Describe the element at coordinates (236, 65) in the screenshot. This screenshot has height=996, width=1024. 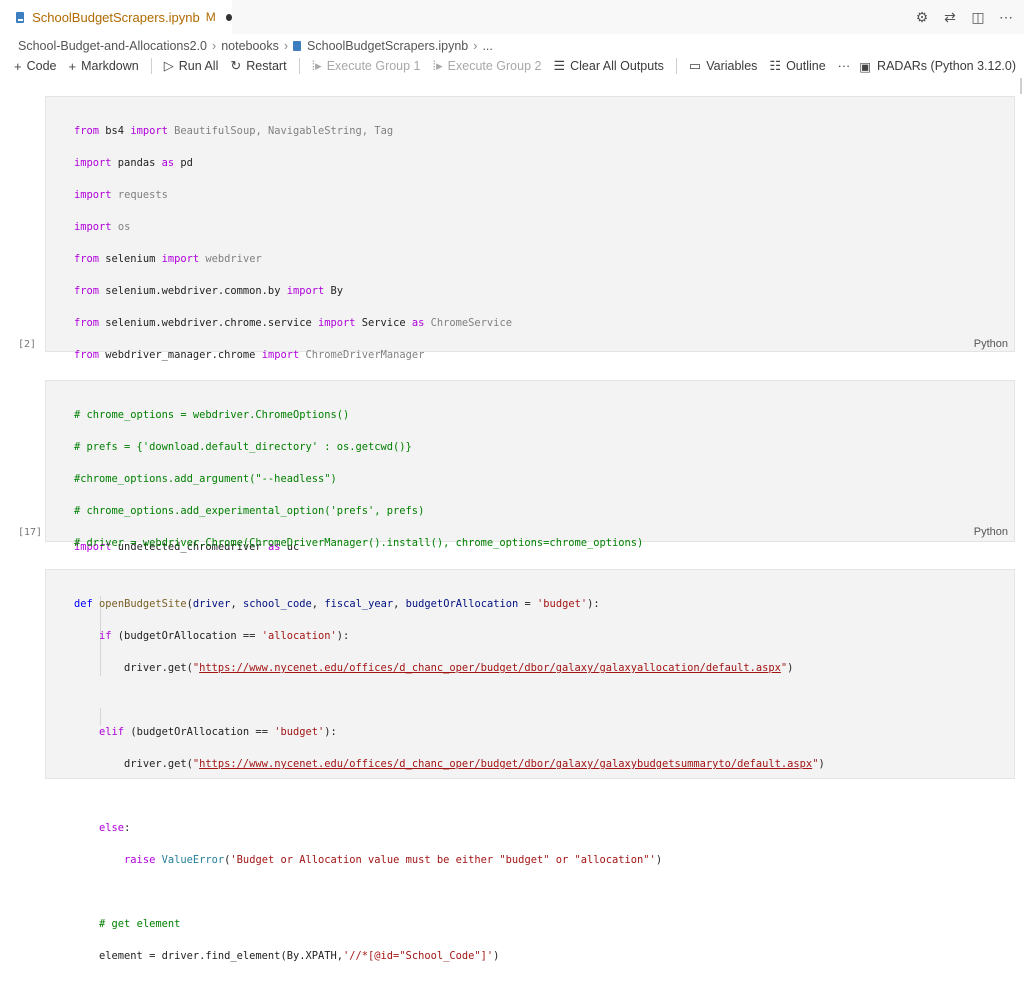
I see `restart-icon: ↻` at that location.